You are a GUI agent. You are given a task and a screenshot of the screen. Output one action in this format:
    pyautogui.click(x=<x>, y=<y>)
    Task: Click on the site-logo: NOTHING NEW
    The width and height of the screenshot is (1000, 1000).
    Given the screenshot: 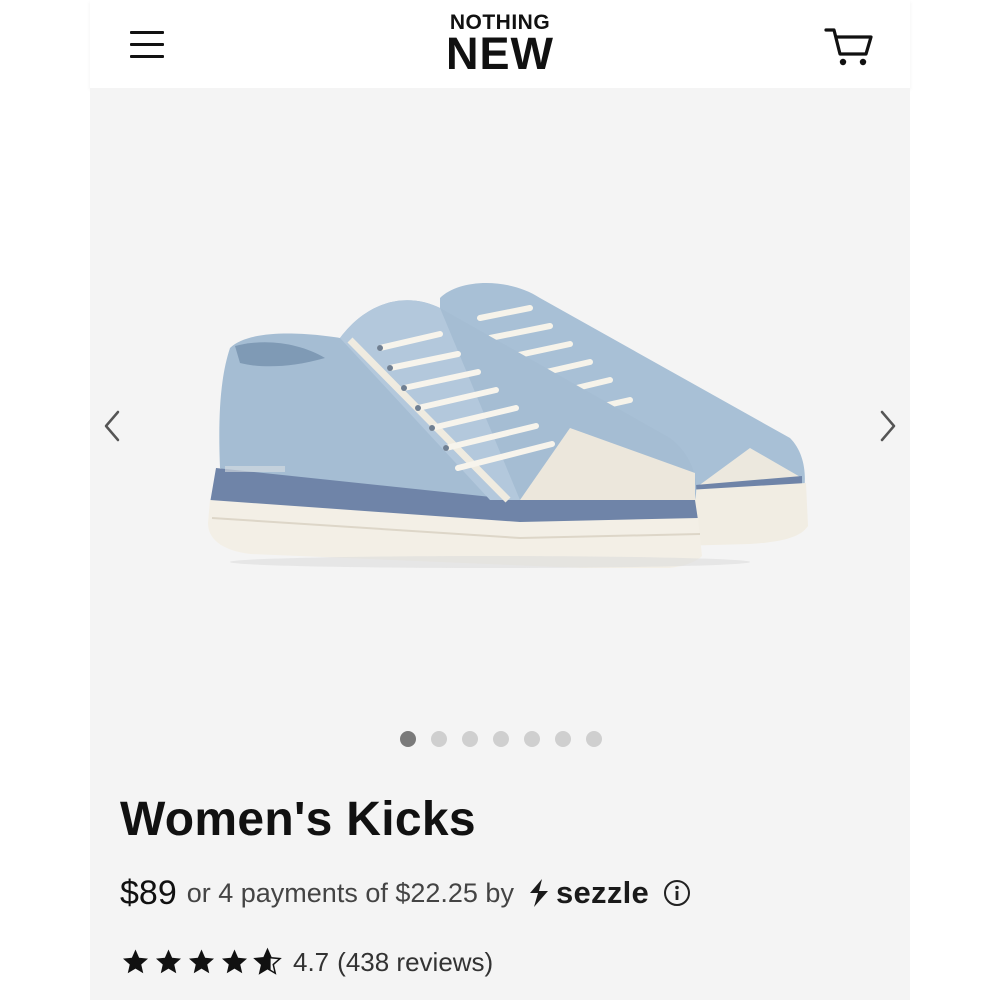 What is the action you would take?
    pyautogui.click(x=500, y=44)
    